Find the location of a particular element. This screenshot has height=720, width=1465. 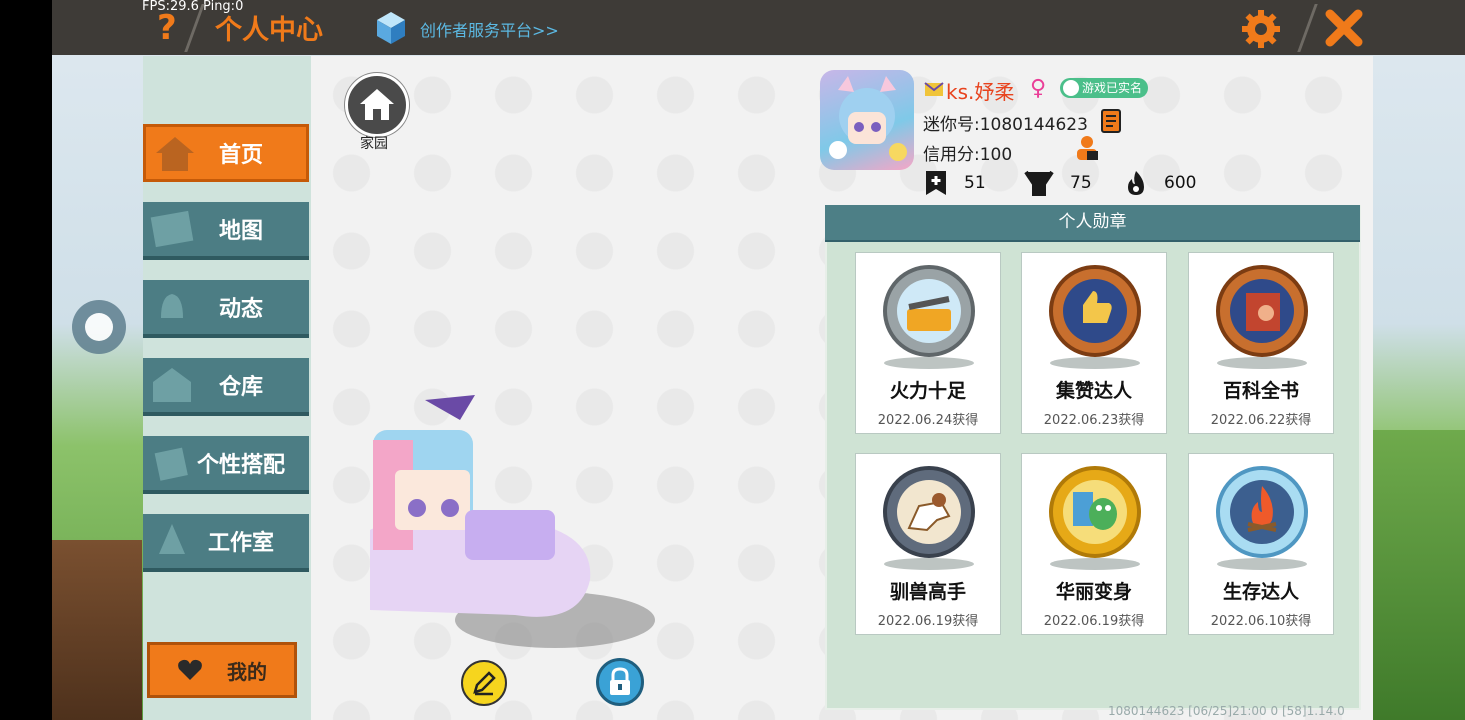

badge-card: 驯兽高手 2022.06.19获得 is located at coordinates (928, 544).